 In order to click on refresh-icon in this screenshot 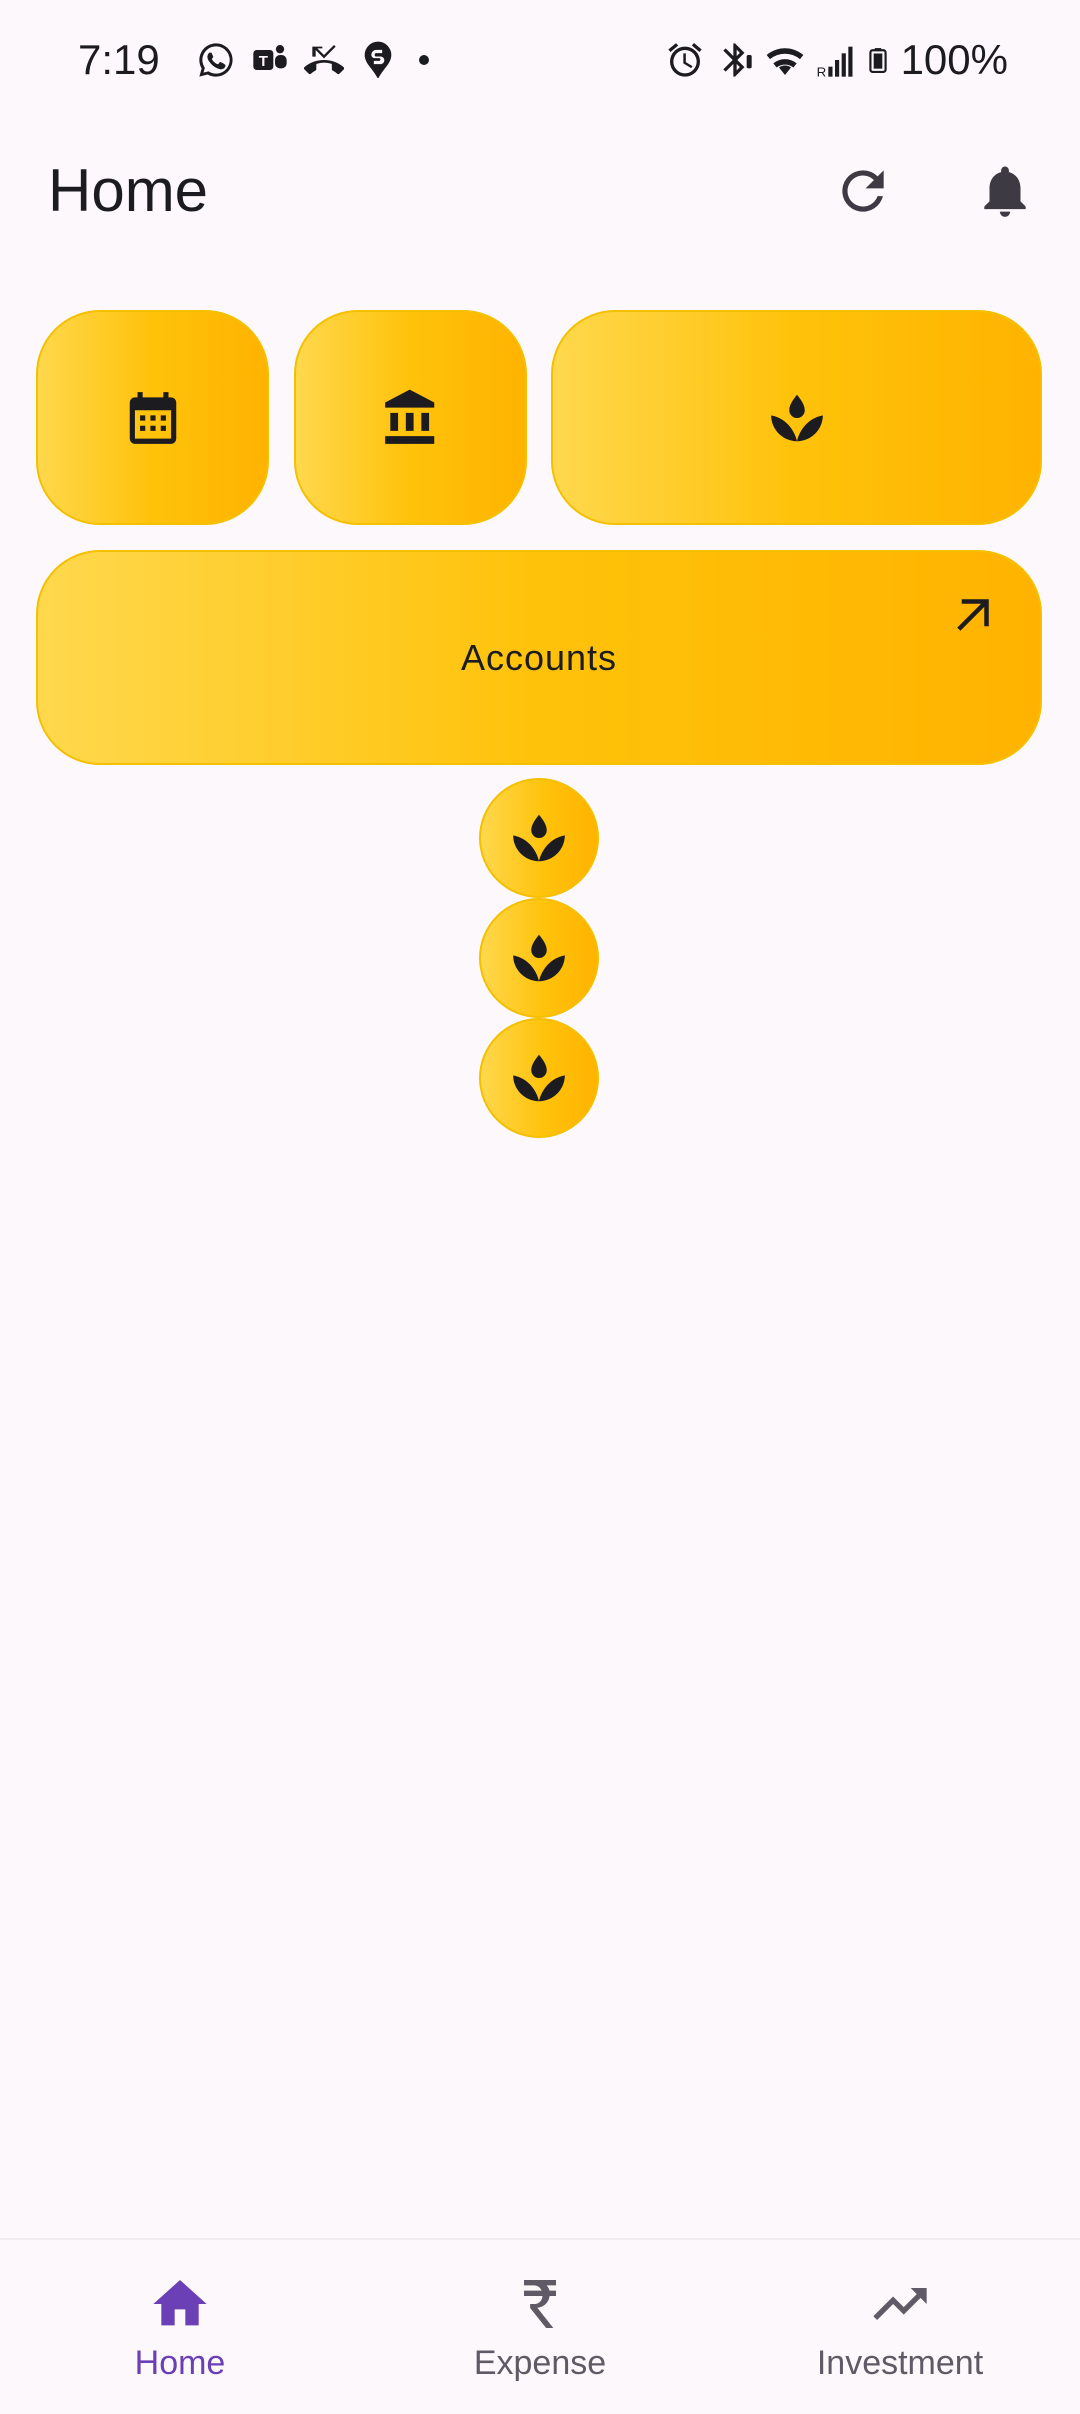, I will do `click(863, 191)`.